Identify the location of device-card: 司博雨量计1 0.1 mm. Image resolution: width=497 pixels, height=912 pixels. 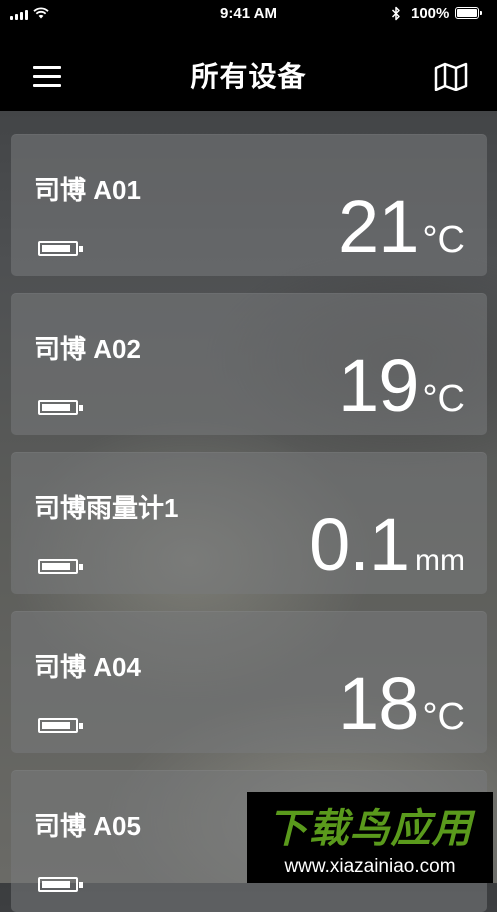
(249, 523).